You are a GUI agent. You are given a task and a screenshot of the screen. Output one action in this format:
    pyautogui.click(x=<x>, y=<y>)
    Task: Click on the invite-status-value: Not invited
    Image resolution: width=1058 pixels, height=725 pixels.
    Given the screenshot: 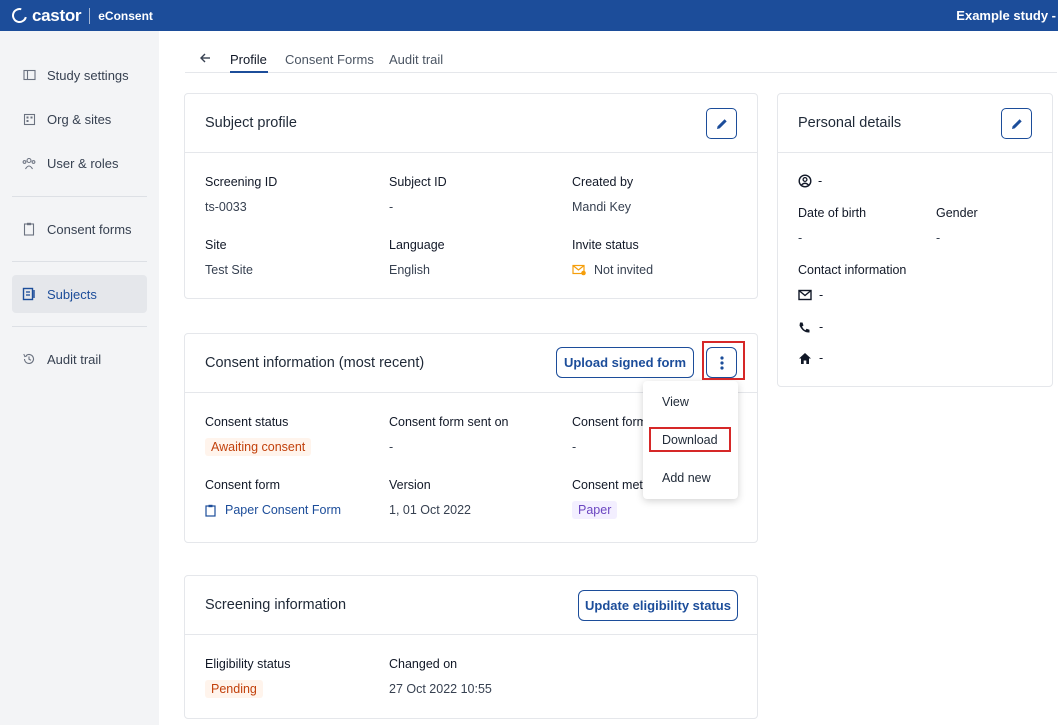 What is the action you would take?
    pyautogui.click(x=612, y=270)
    